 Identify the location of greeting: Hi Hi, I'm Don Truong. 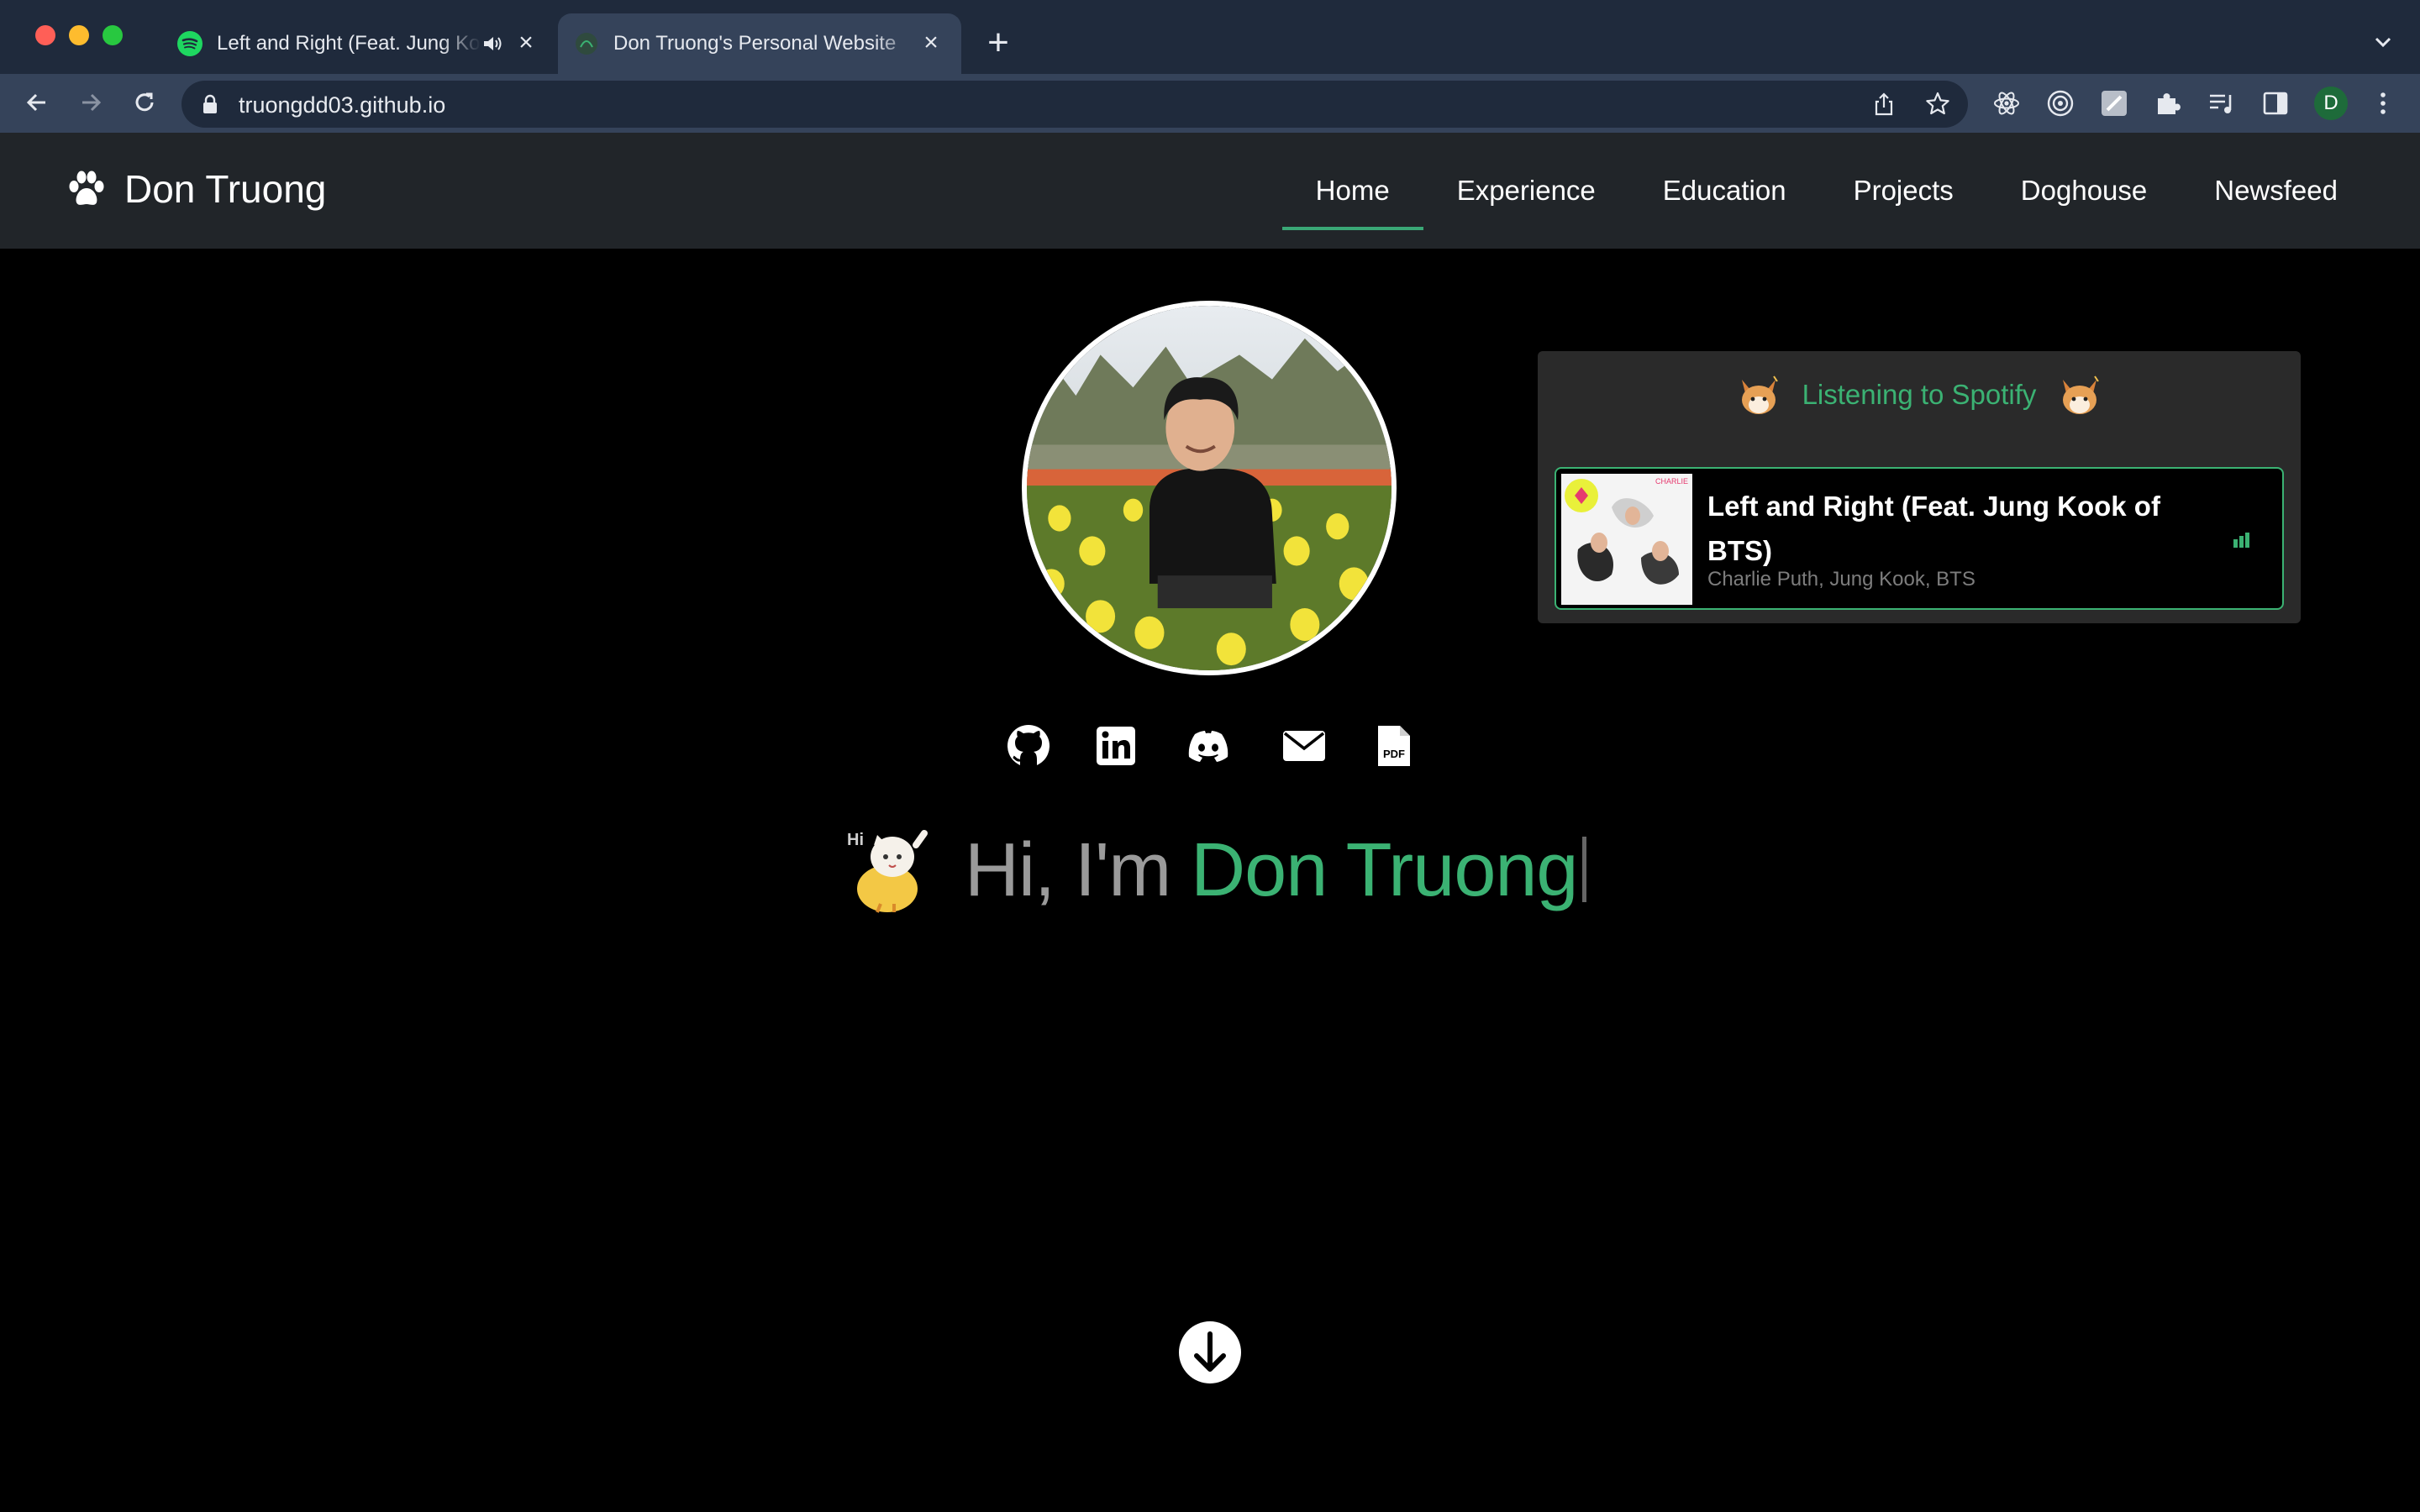
(1215, 870).